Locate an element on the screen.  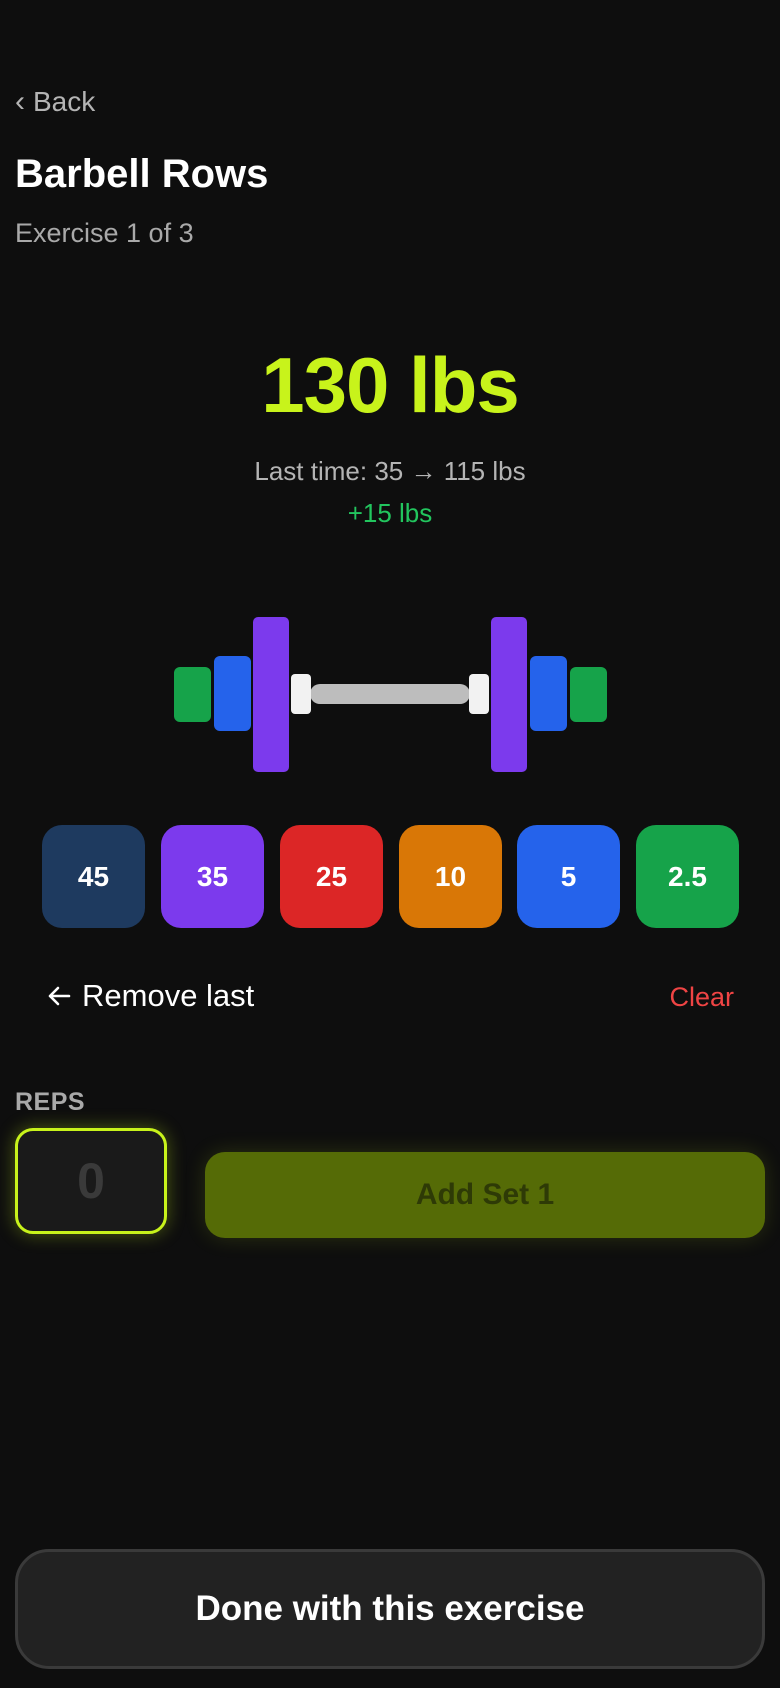
remove-last-button: Remove last is located at coordinates (150, 996).